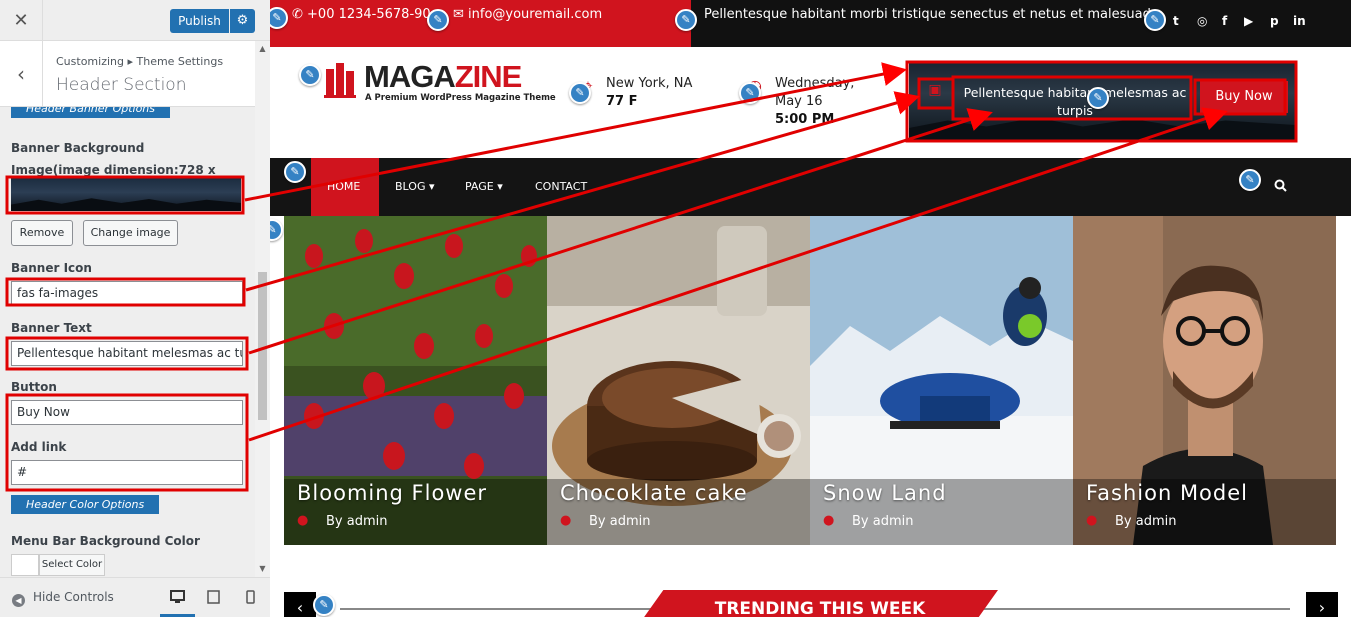  Describe the element at coordinates (392, 493) in the screenshot. I see `card-title: Blooming Flower` at that location.